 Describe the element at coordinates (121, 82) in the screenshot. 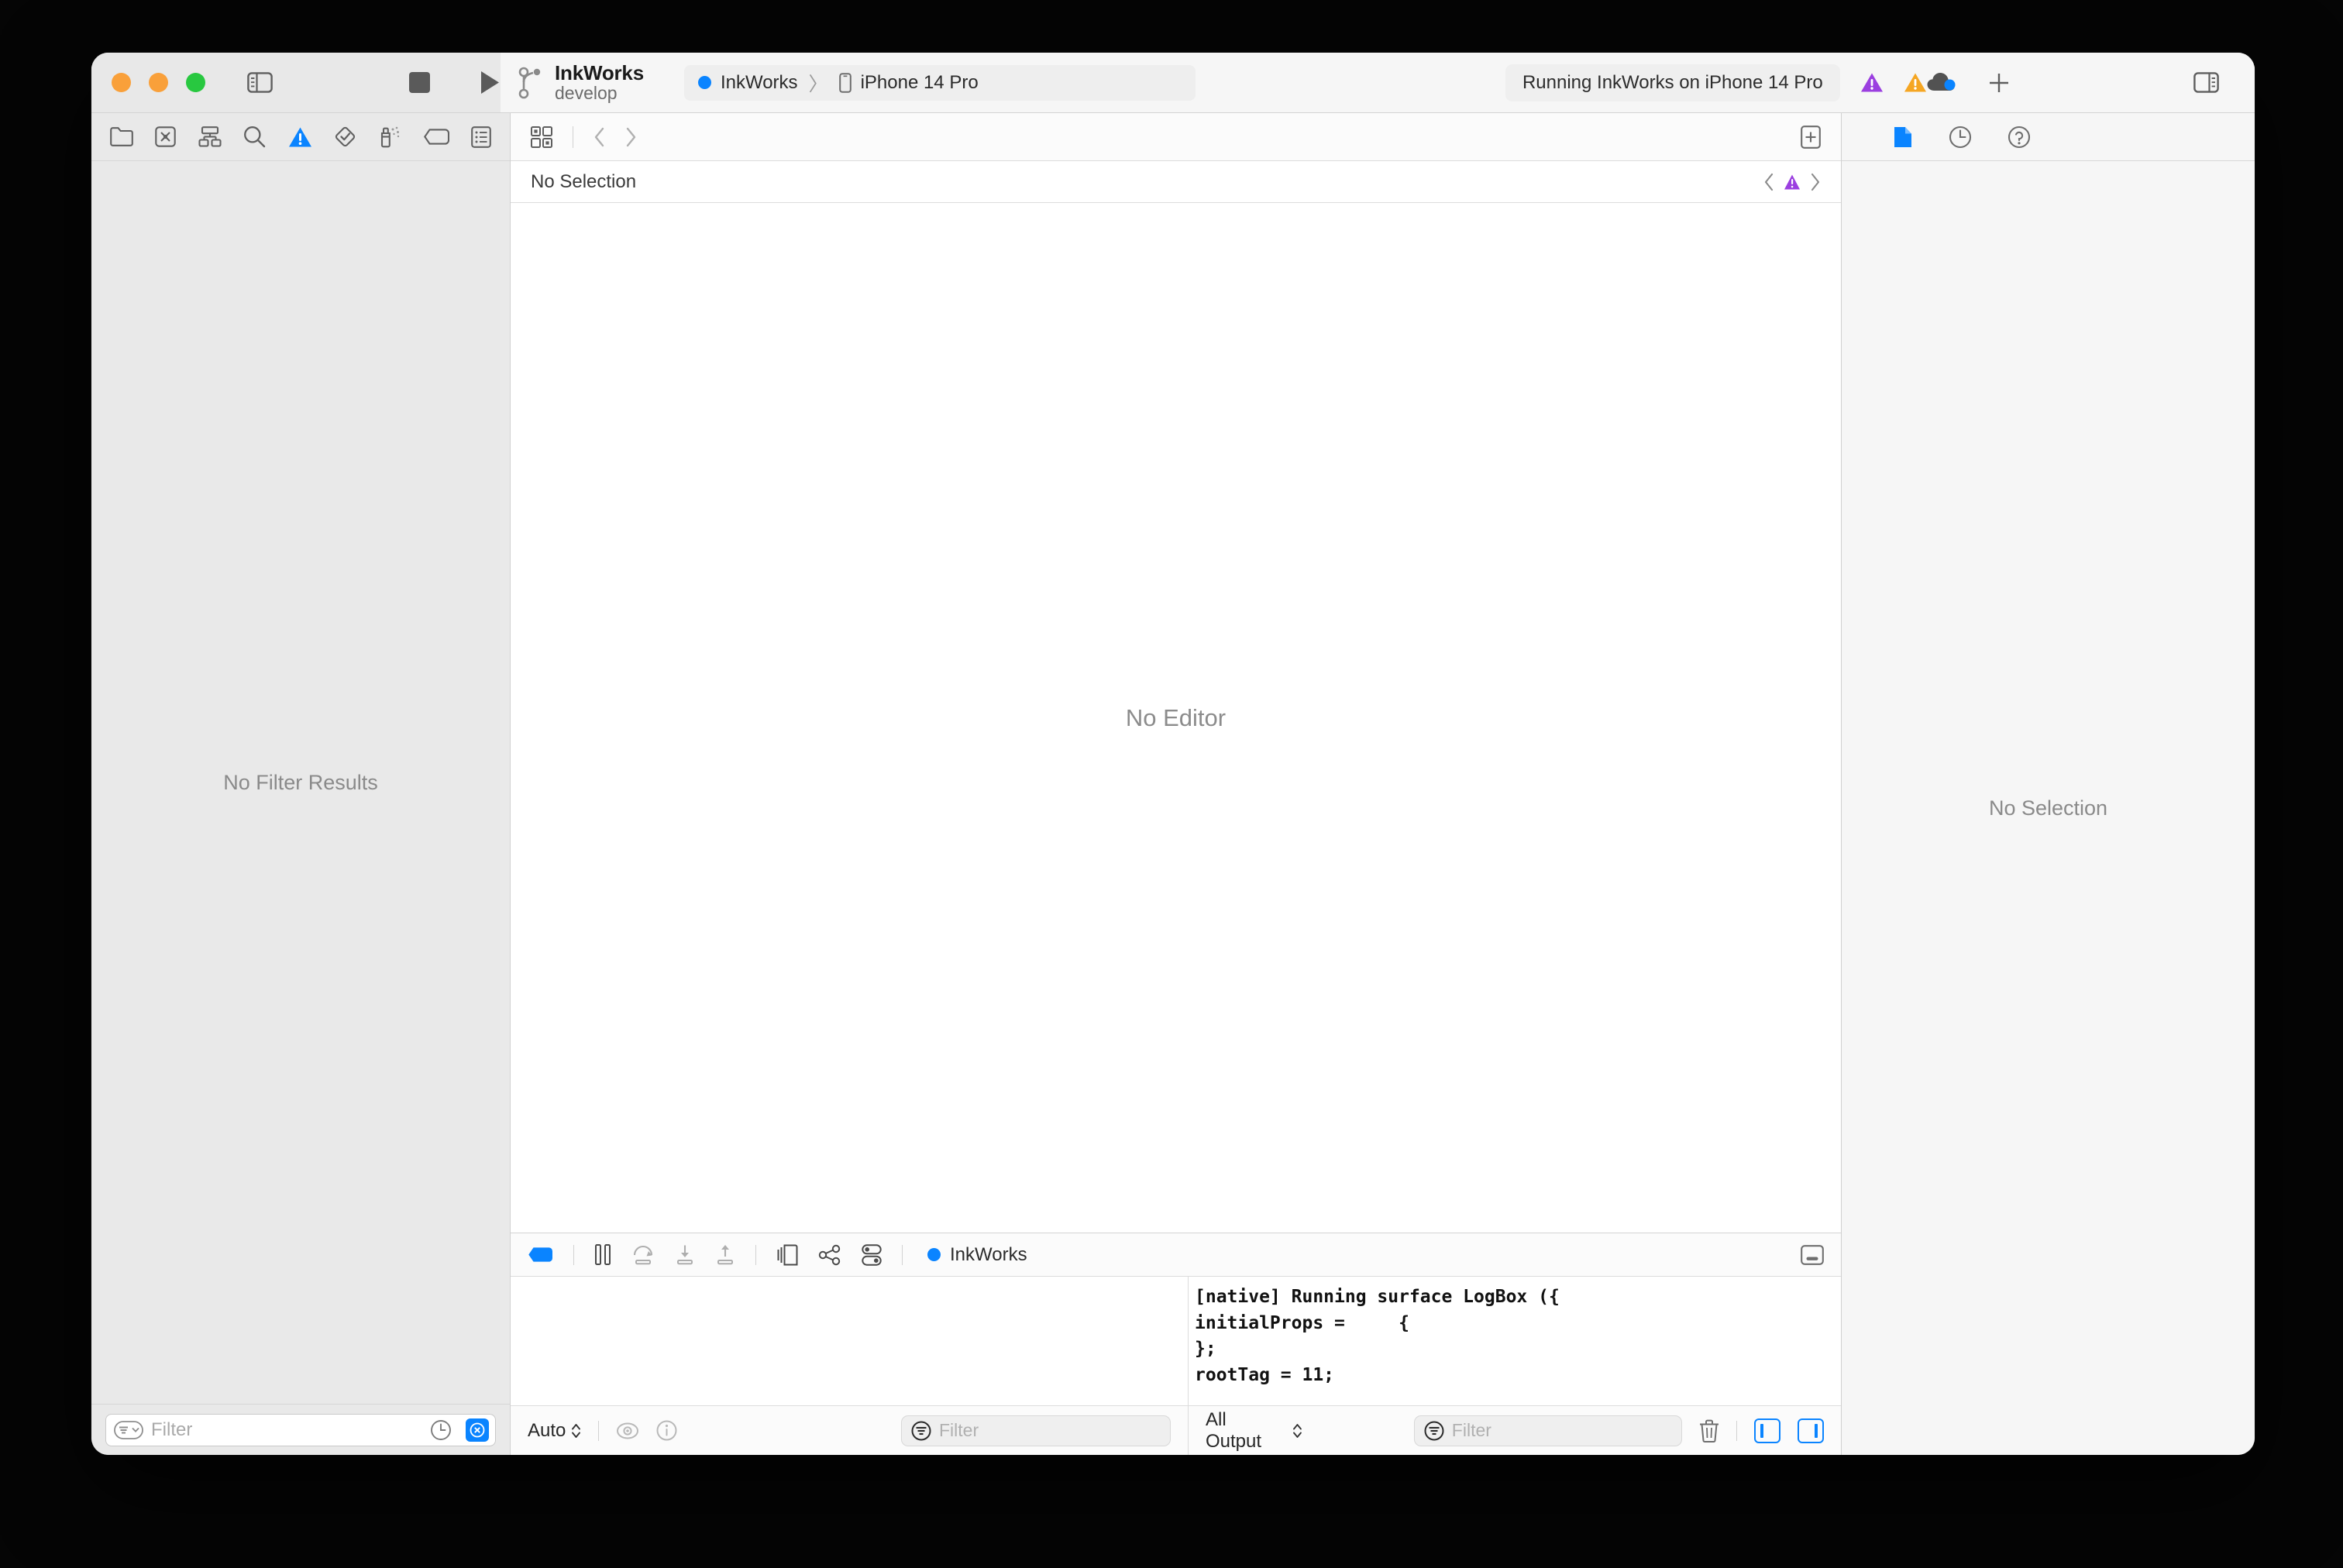

I see `close-button` at that location.